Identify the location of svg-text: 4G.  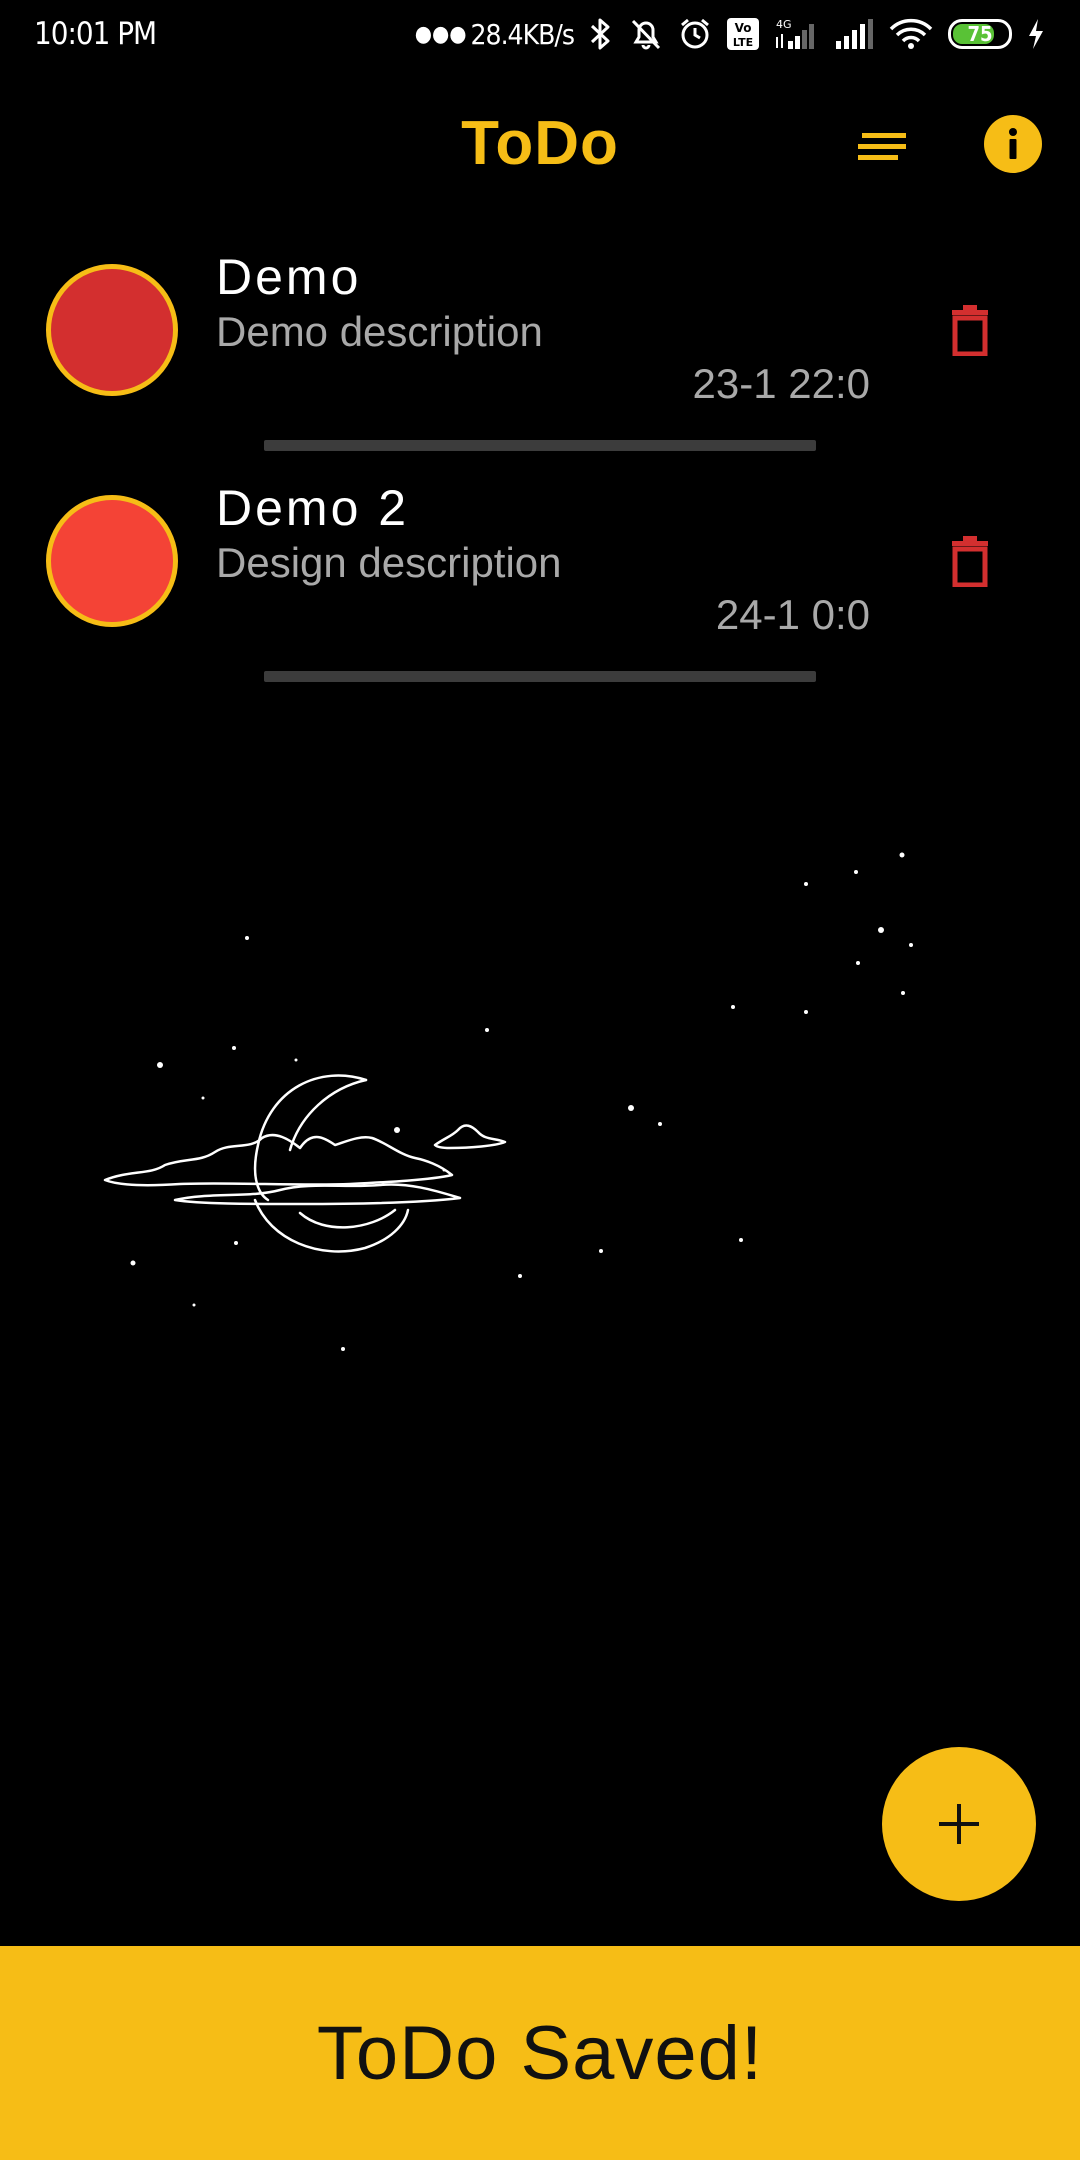
(784, 24).